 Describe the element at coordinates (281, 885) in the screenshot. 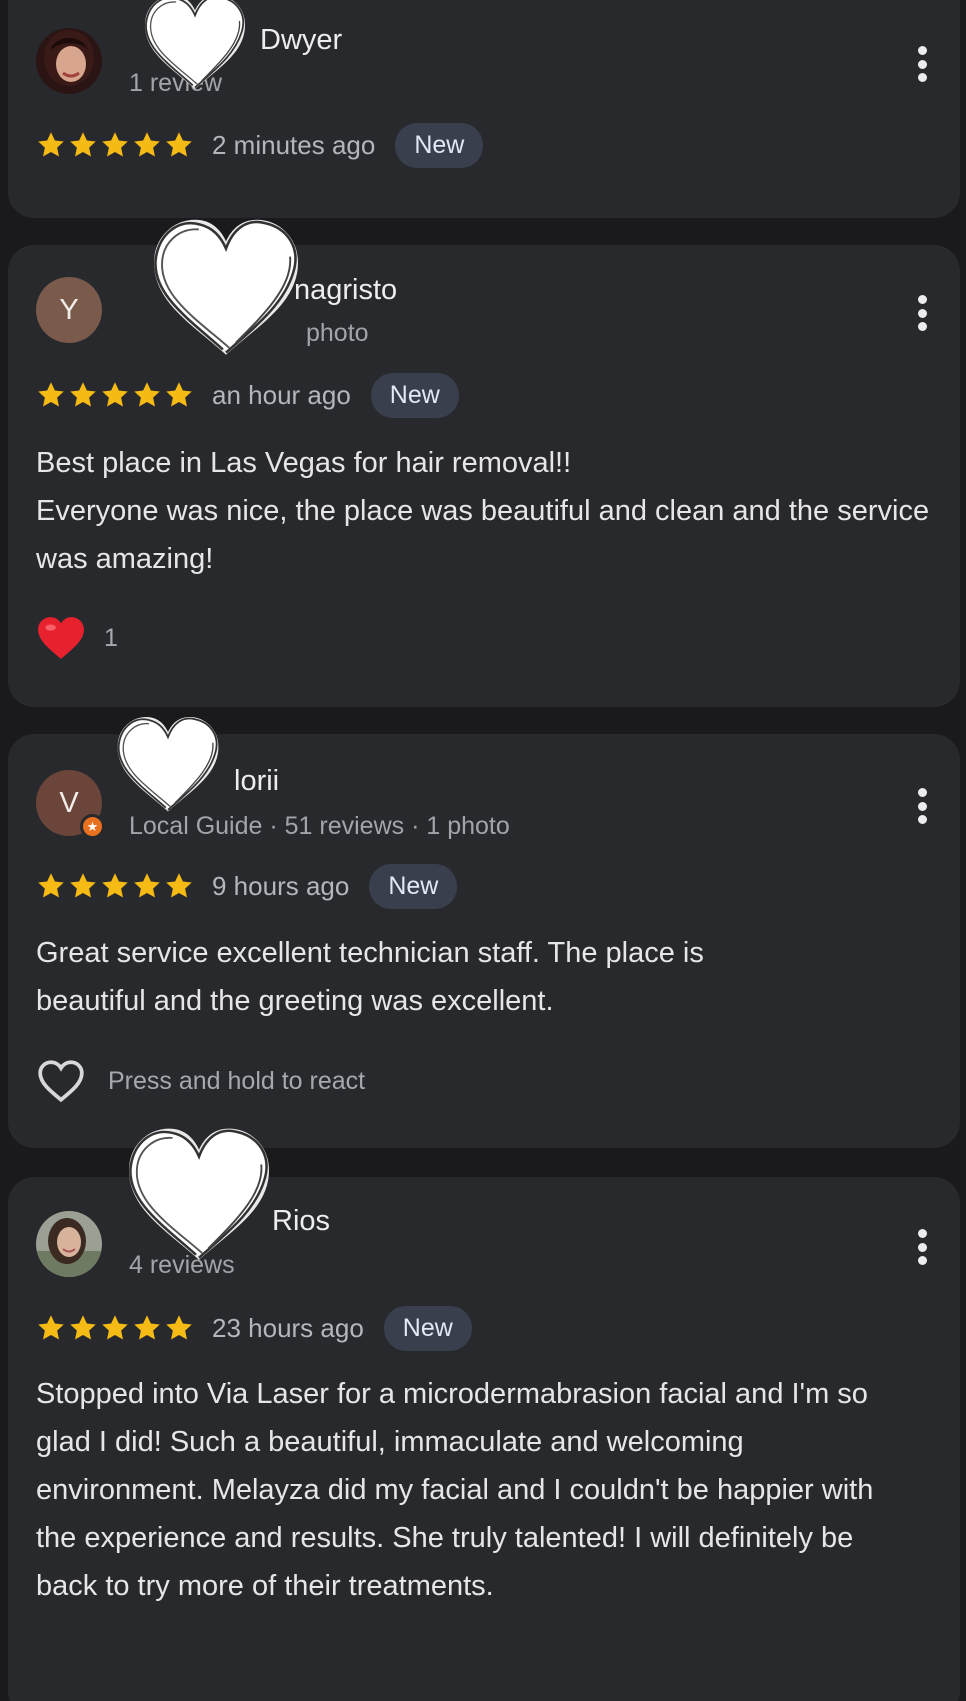

I see `review-time: 9 hours ago` at that location.